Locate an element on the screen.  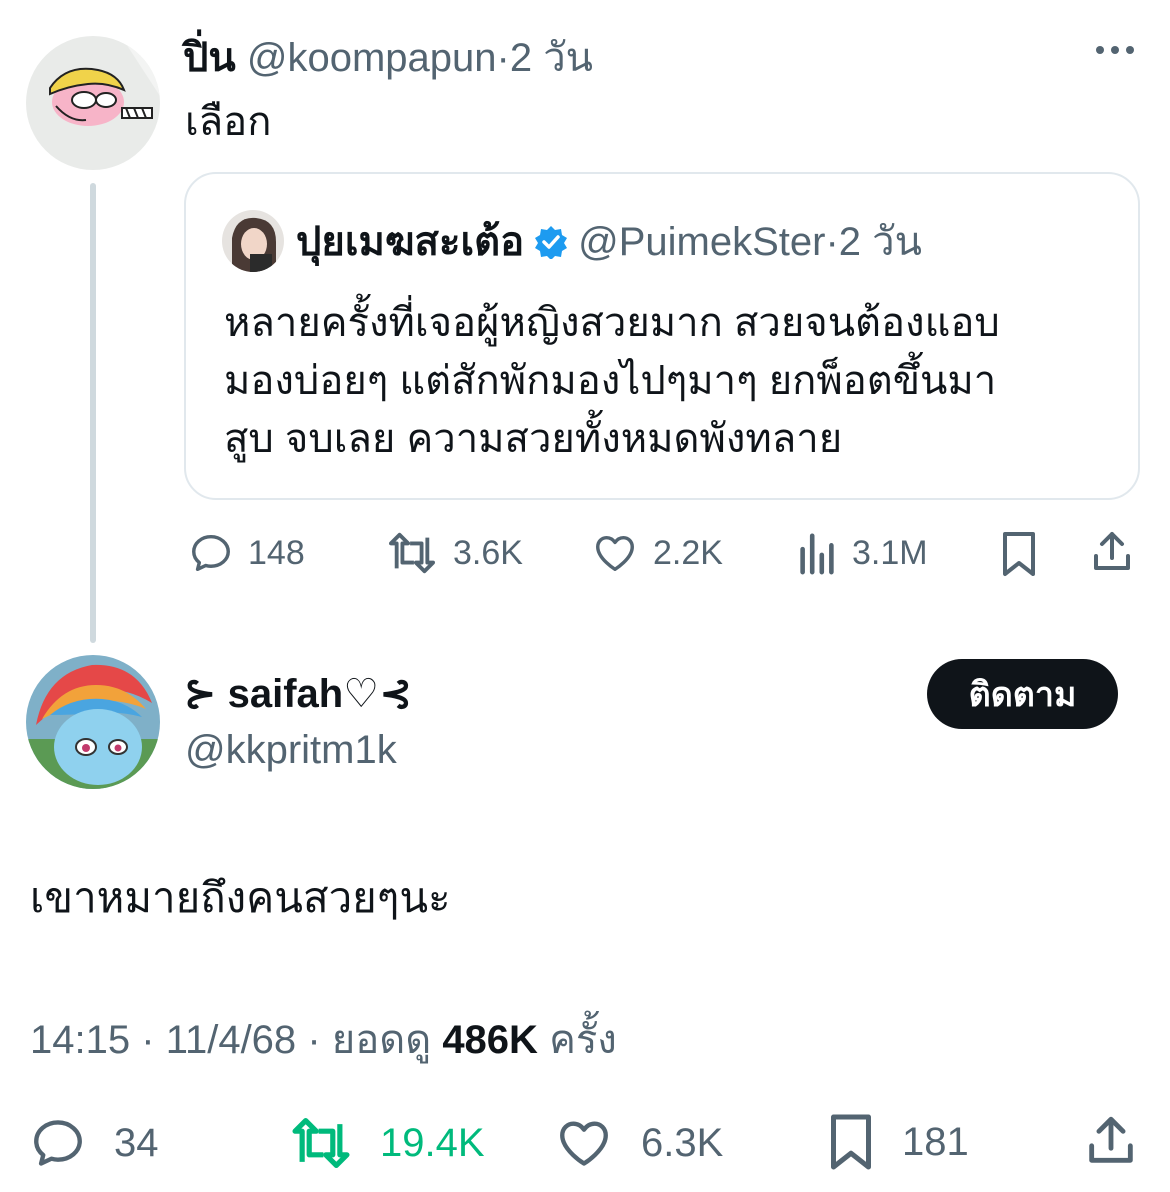
main-bookmark-button: 181 is located at coordinates (897, 1142).